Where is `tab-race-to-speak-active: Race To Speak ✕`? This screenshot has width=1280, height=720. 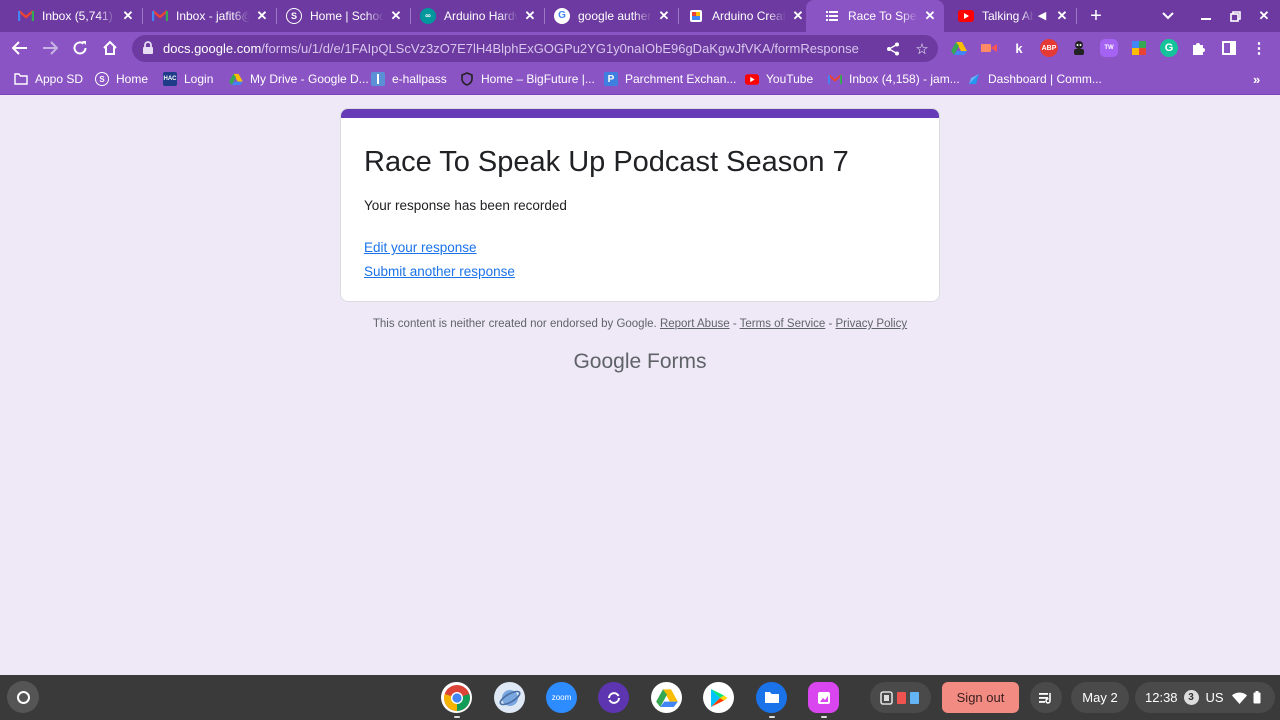 tab-race-to-speak-active: Race To Speak ✕ is located at coordinates (875, 16).